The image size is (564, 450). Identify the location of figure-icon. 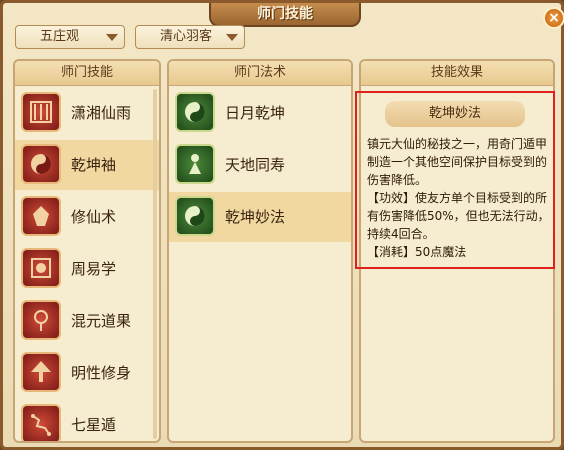
(195, 164).